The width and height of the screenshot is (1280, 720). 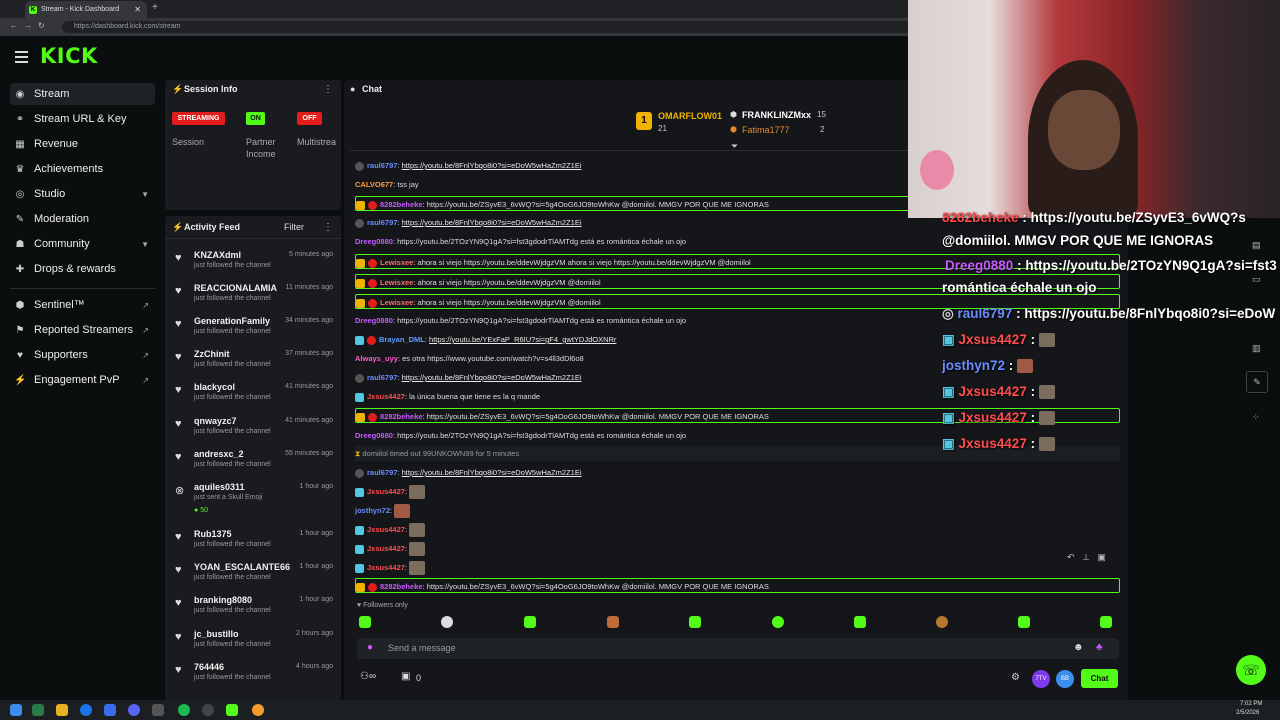 I want to click on kick-icon, so click(x=232, y=710).